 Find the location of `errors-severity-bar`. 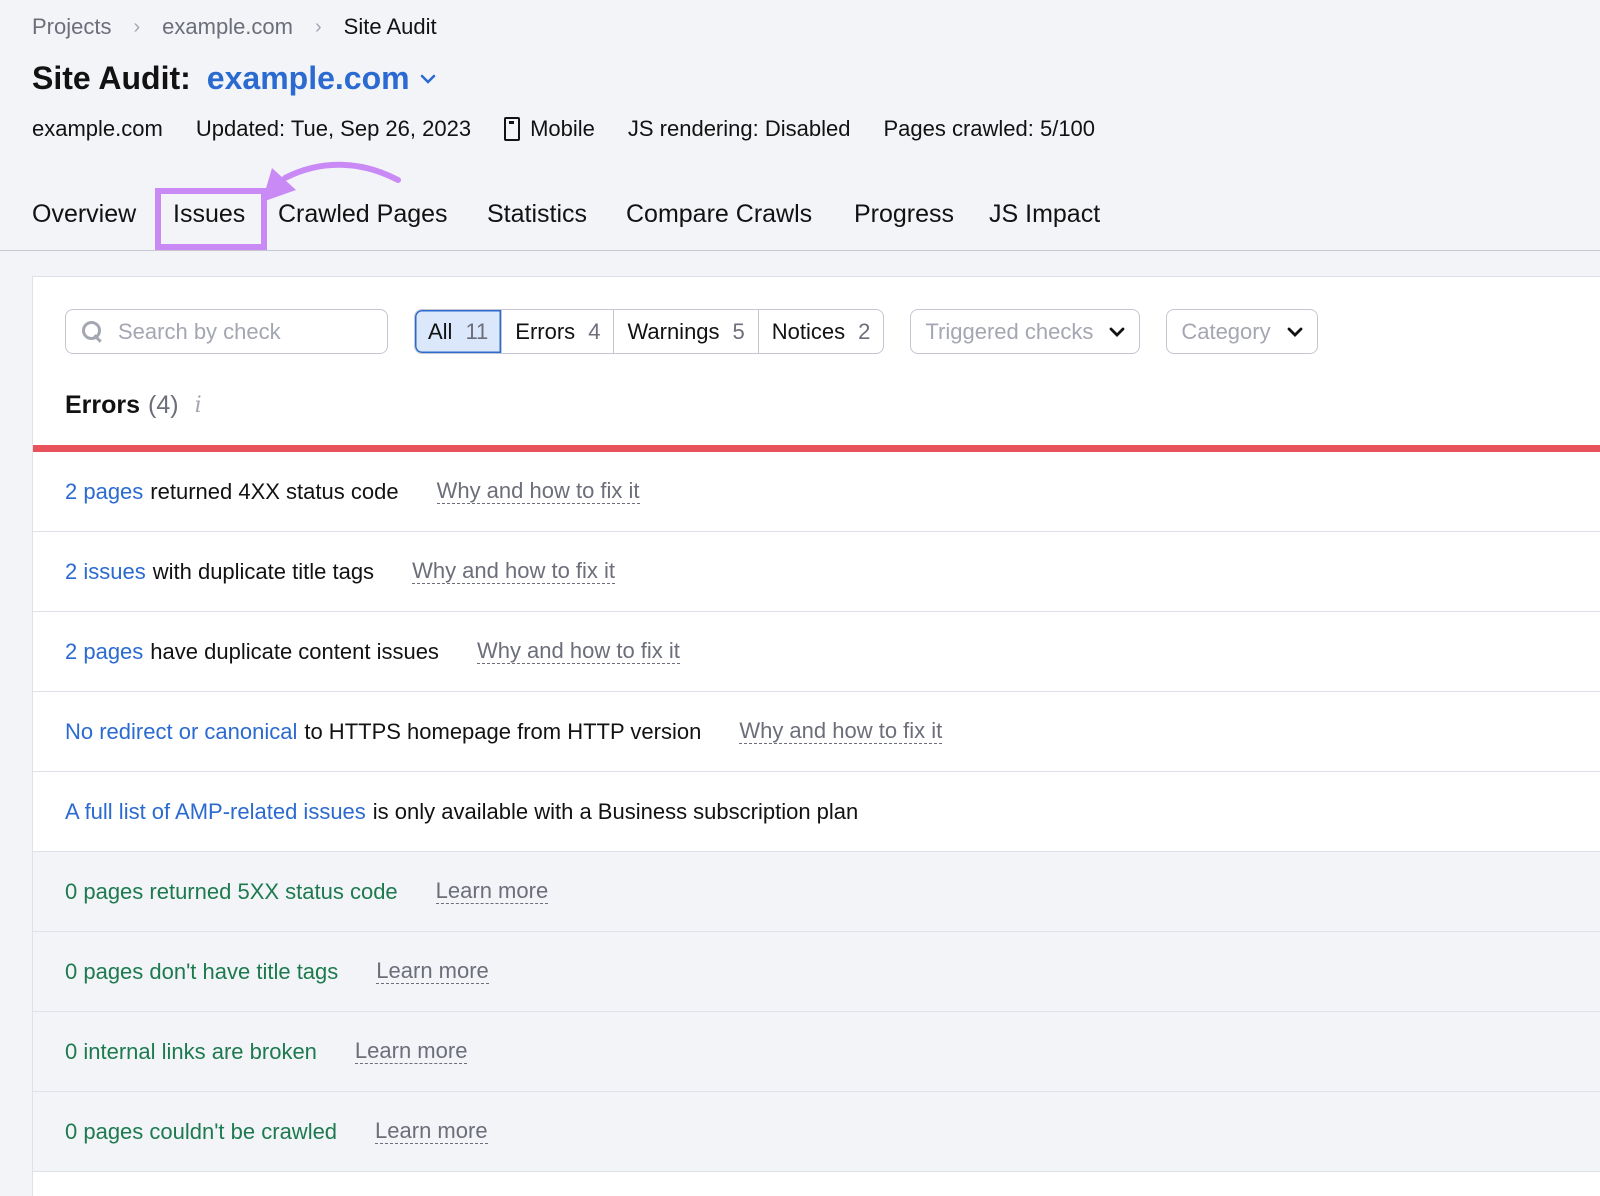

errors-severity-bar is located at coordinates (816, 448).